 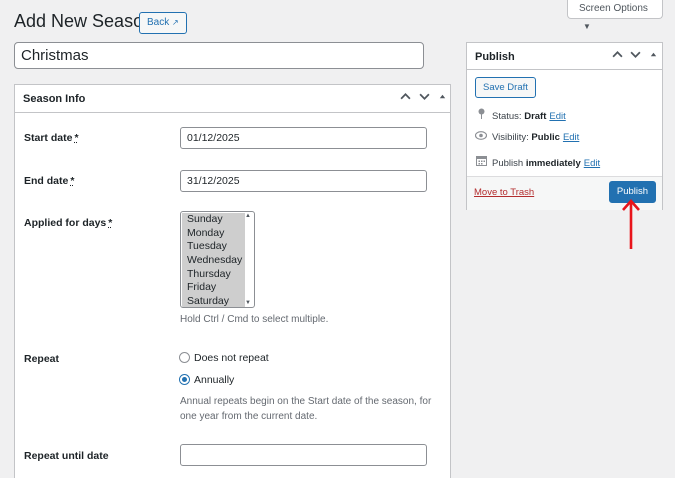 What do you see at coordinates (526, 137) in the screenshot?
I see `visibility-row: Visibility: Public Edit` at bounding box center [526, 137].